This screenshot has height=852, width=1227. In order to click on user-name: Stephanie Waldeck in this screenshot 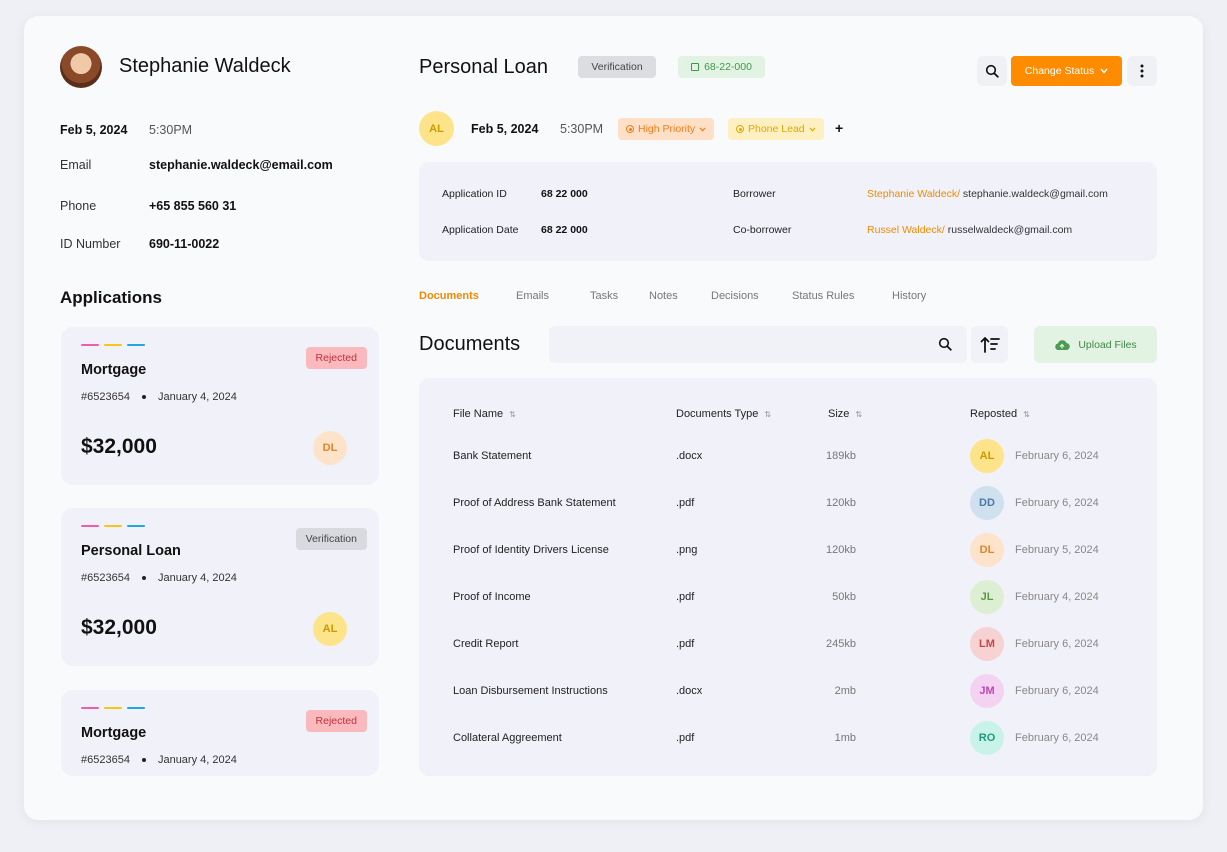, I will do `click(205, 66)`.